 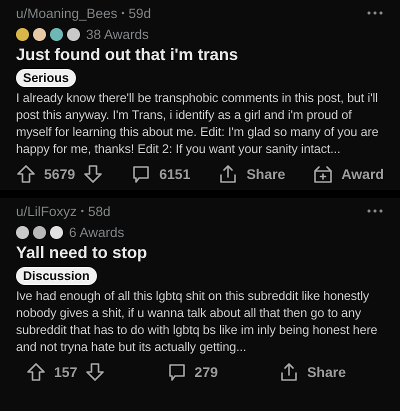 What do you see at coordinates (67, 13) in the screenshot?
I see `author-name: u/Moaning_Bees` at bounding box center [67, 13].